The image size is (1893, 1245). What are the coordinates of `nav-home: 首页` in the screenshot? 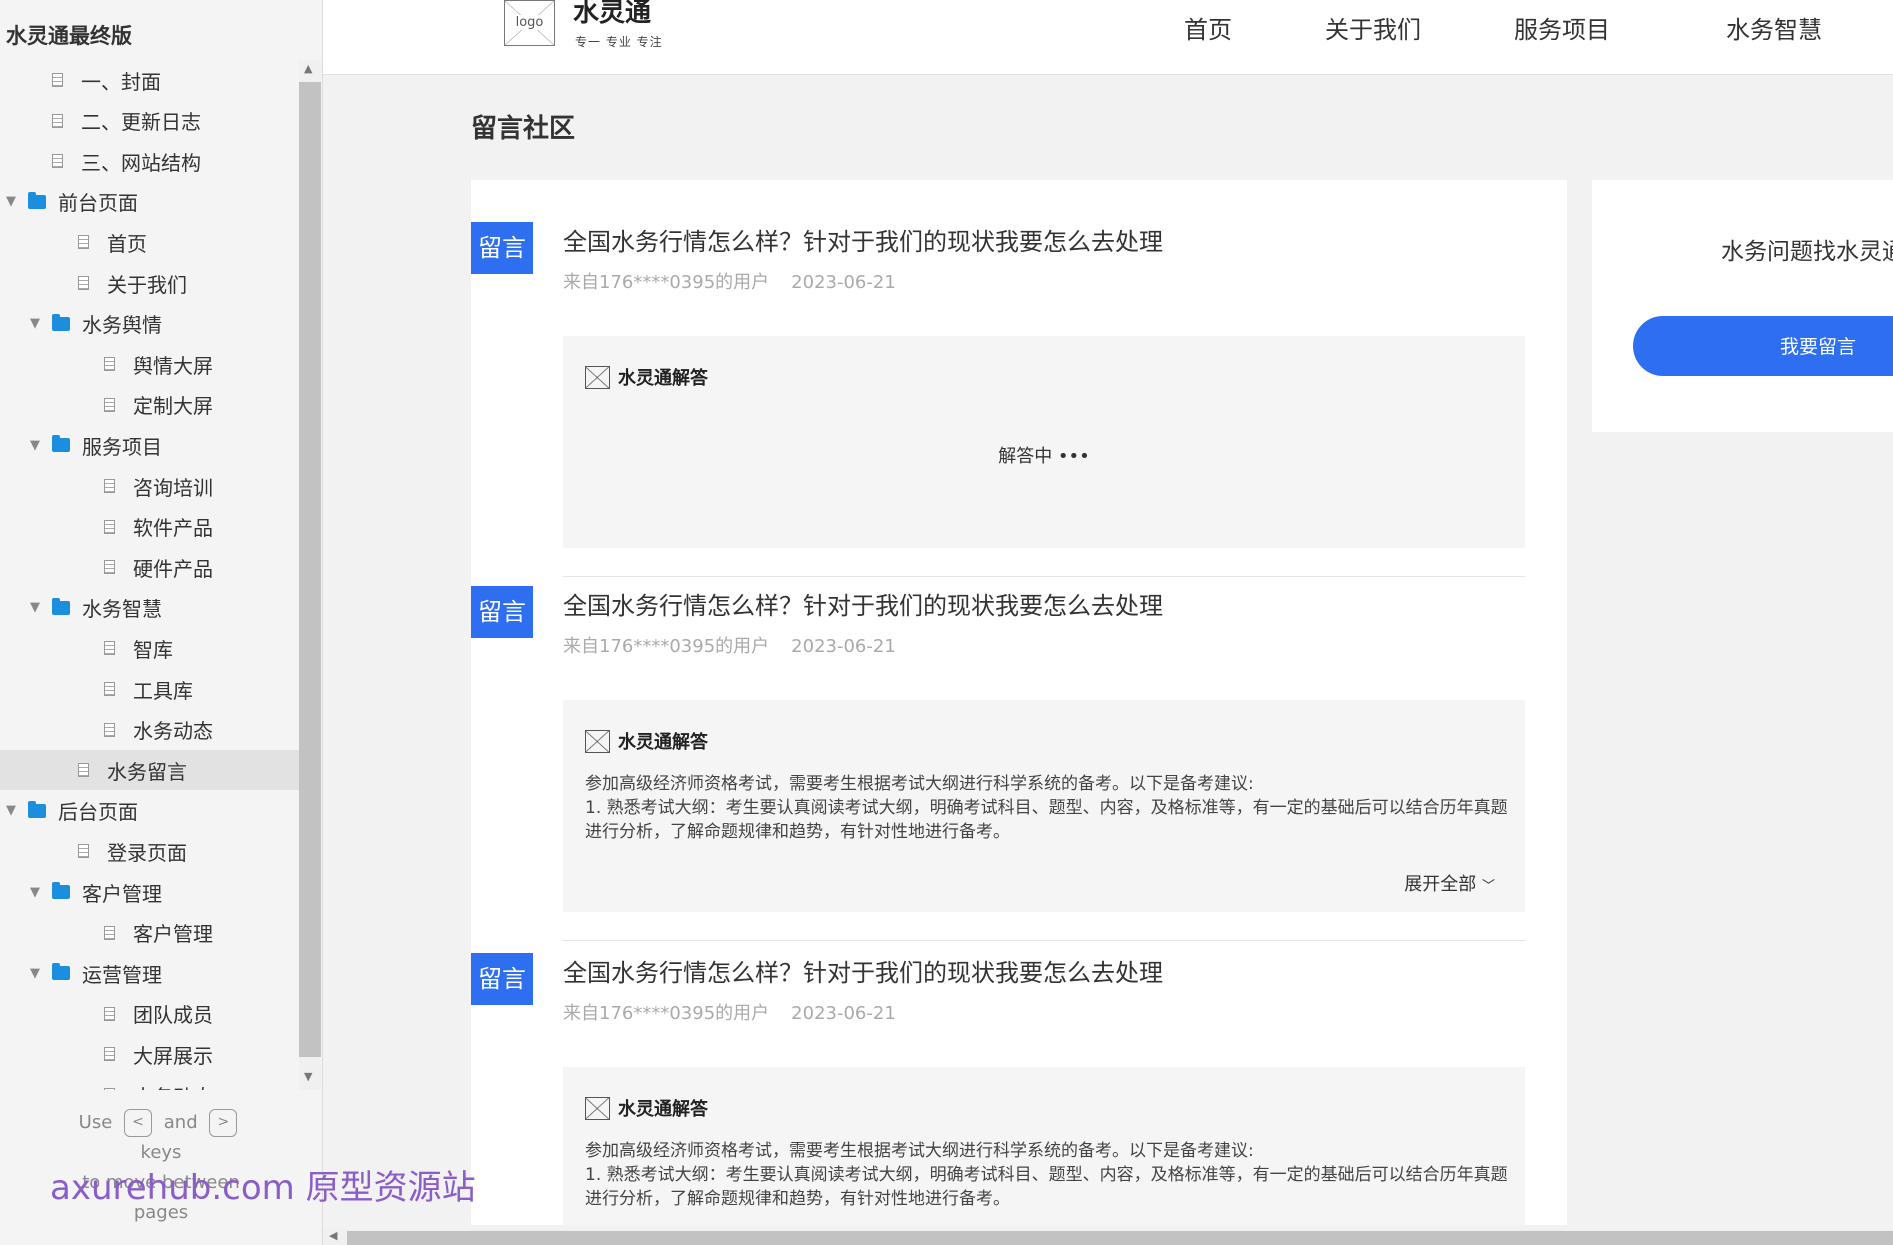 It's located at (1208, 27).